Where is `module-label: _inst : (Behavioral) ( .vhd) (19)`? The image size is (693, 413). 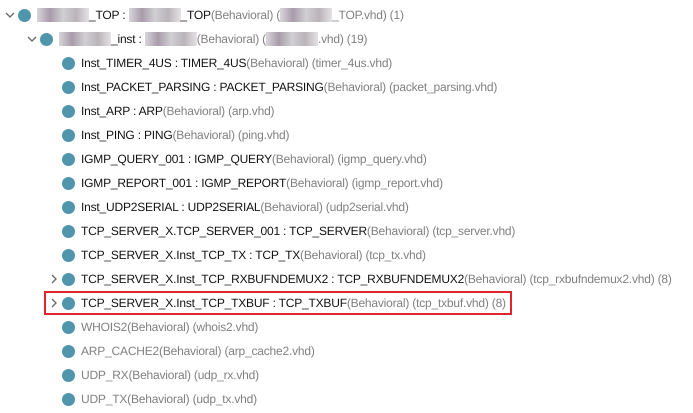
module-label: _inst : (Behavioral) ( .vhd) (19) is located at coordinates (213, 39).